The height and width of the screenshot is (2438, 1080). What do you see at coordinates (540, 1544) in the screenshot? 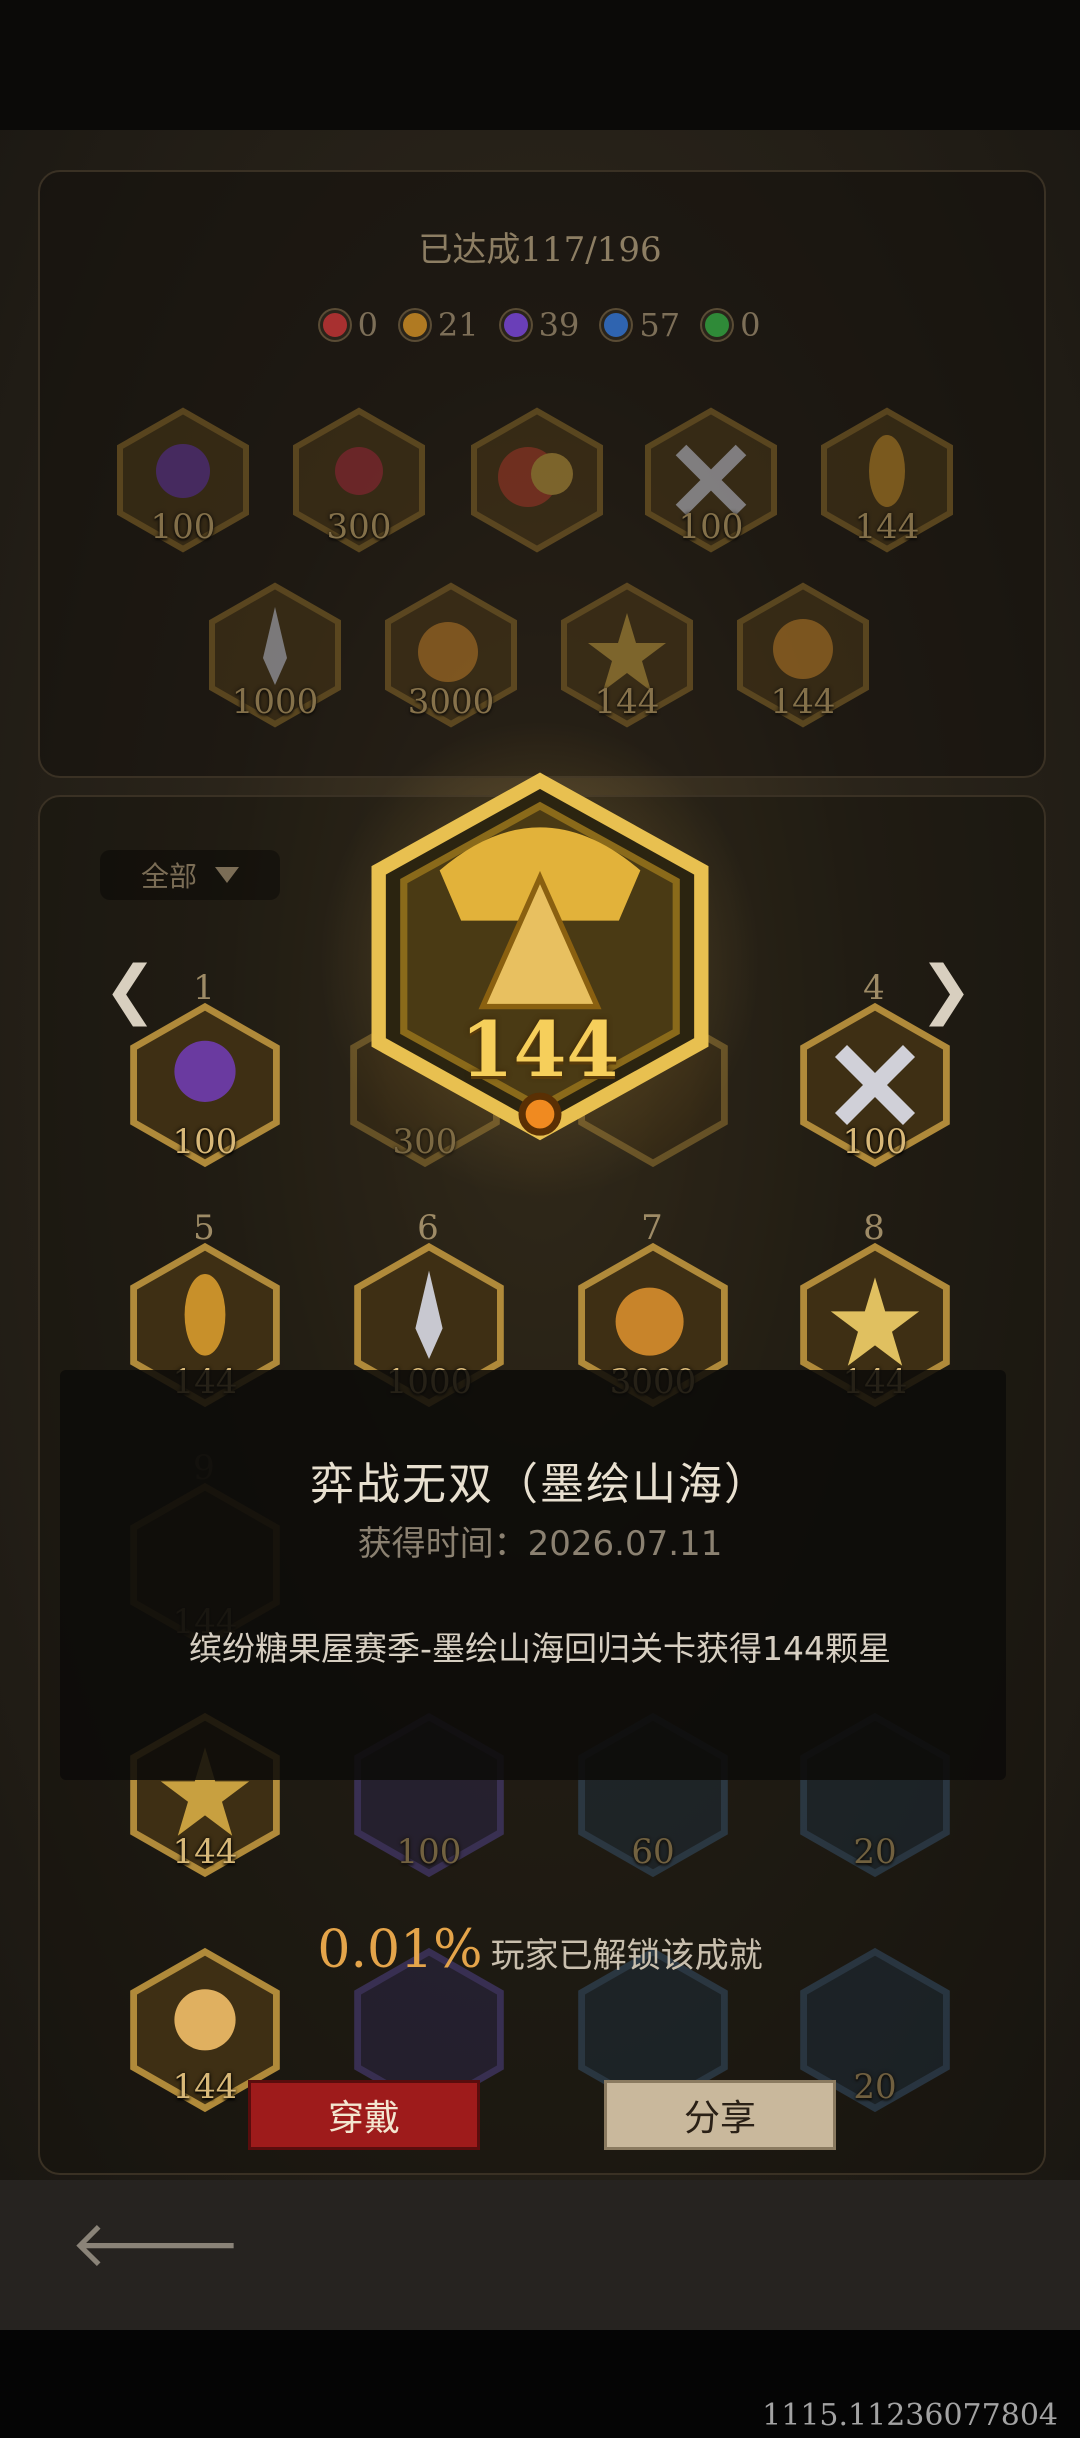
I see `achievement-time: 获得时间：2026.07.11` at bounding box center [540, 1544].